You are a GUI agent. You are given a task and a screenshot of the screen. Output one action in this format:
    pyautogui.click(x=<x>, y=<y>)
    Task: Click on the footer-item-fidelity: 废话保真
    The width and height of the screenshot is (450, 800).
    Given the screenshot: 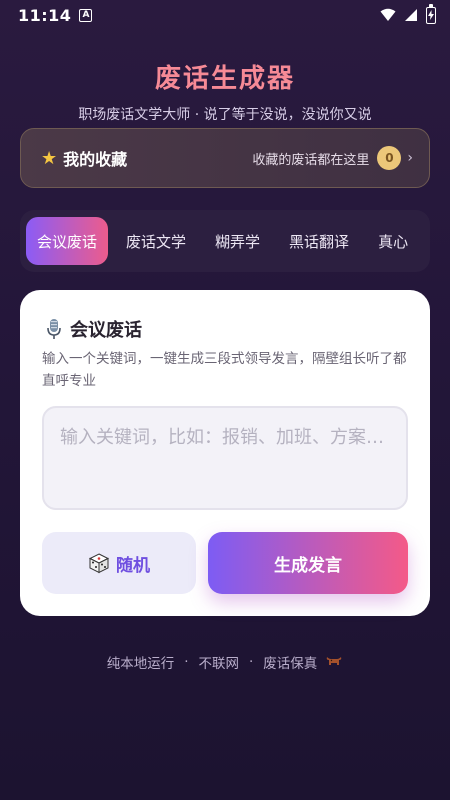 What is the action you would take?
    pyautogui.click(x=290, y=664)
    